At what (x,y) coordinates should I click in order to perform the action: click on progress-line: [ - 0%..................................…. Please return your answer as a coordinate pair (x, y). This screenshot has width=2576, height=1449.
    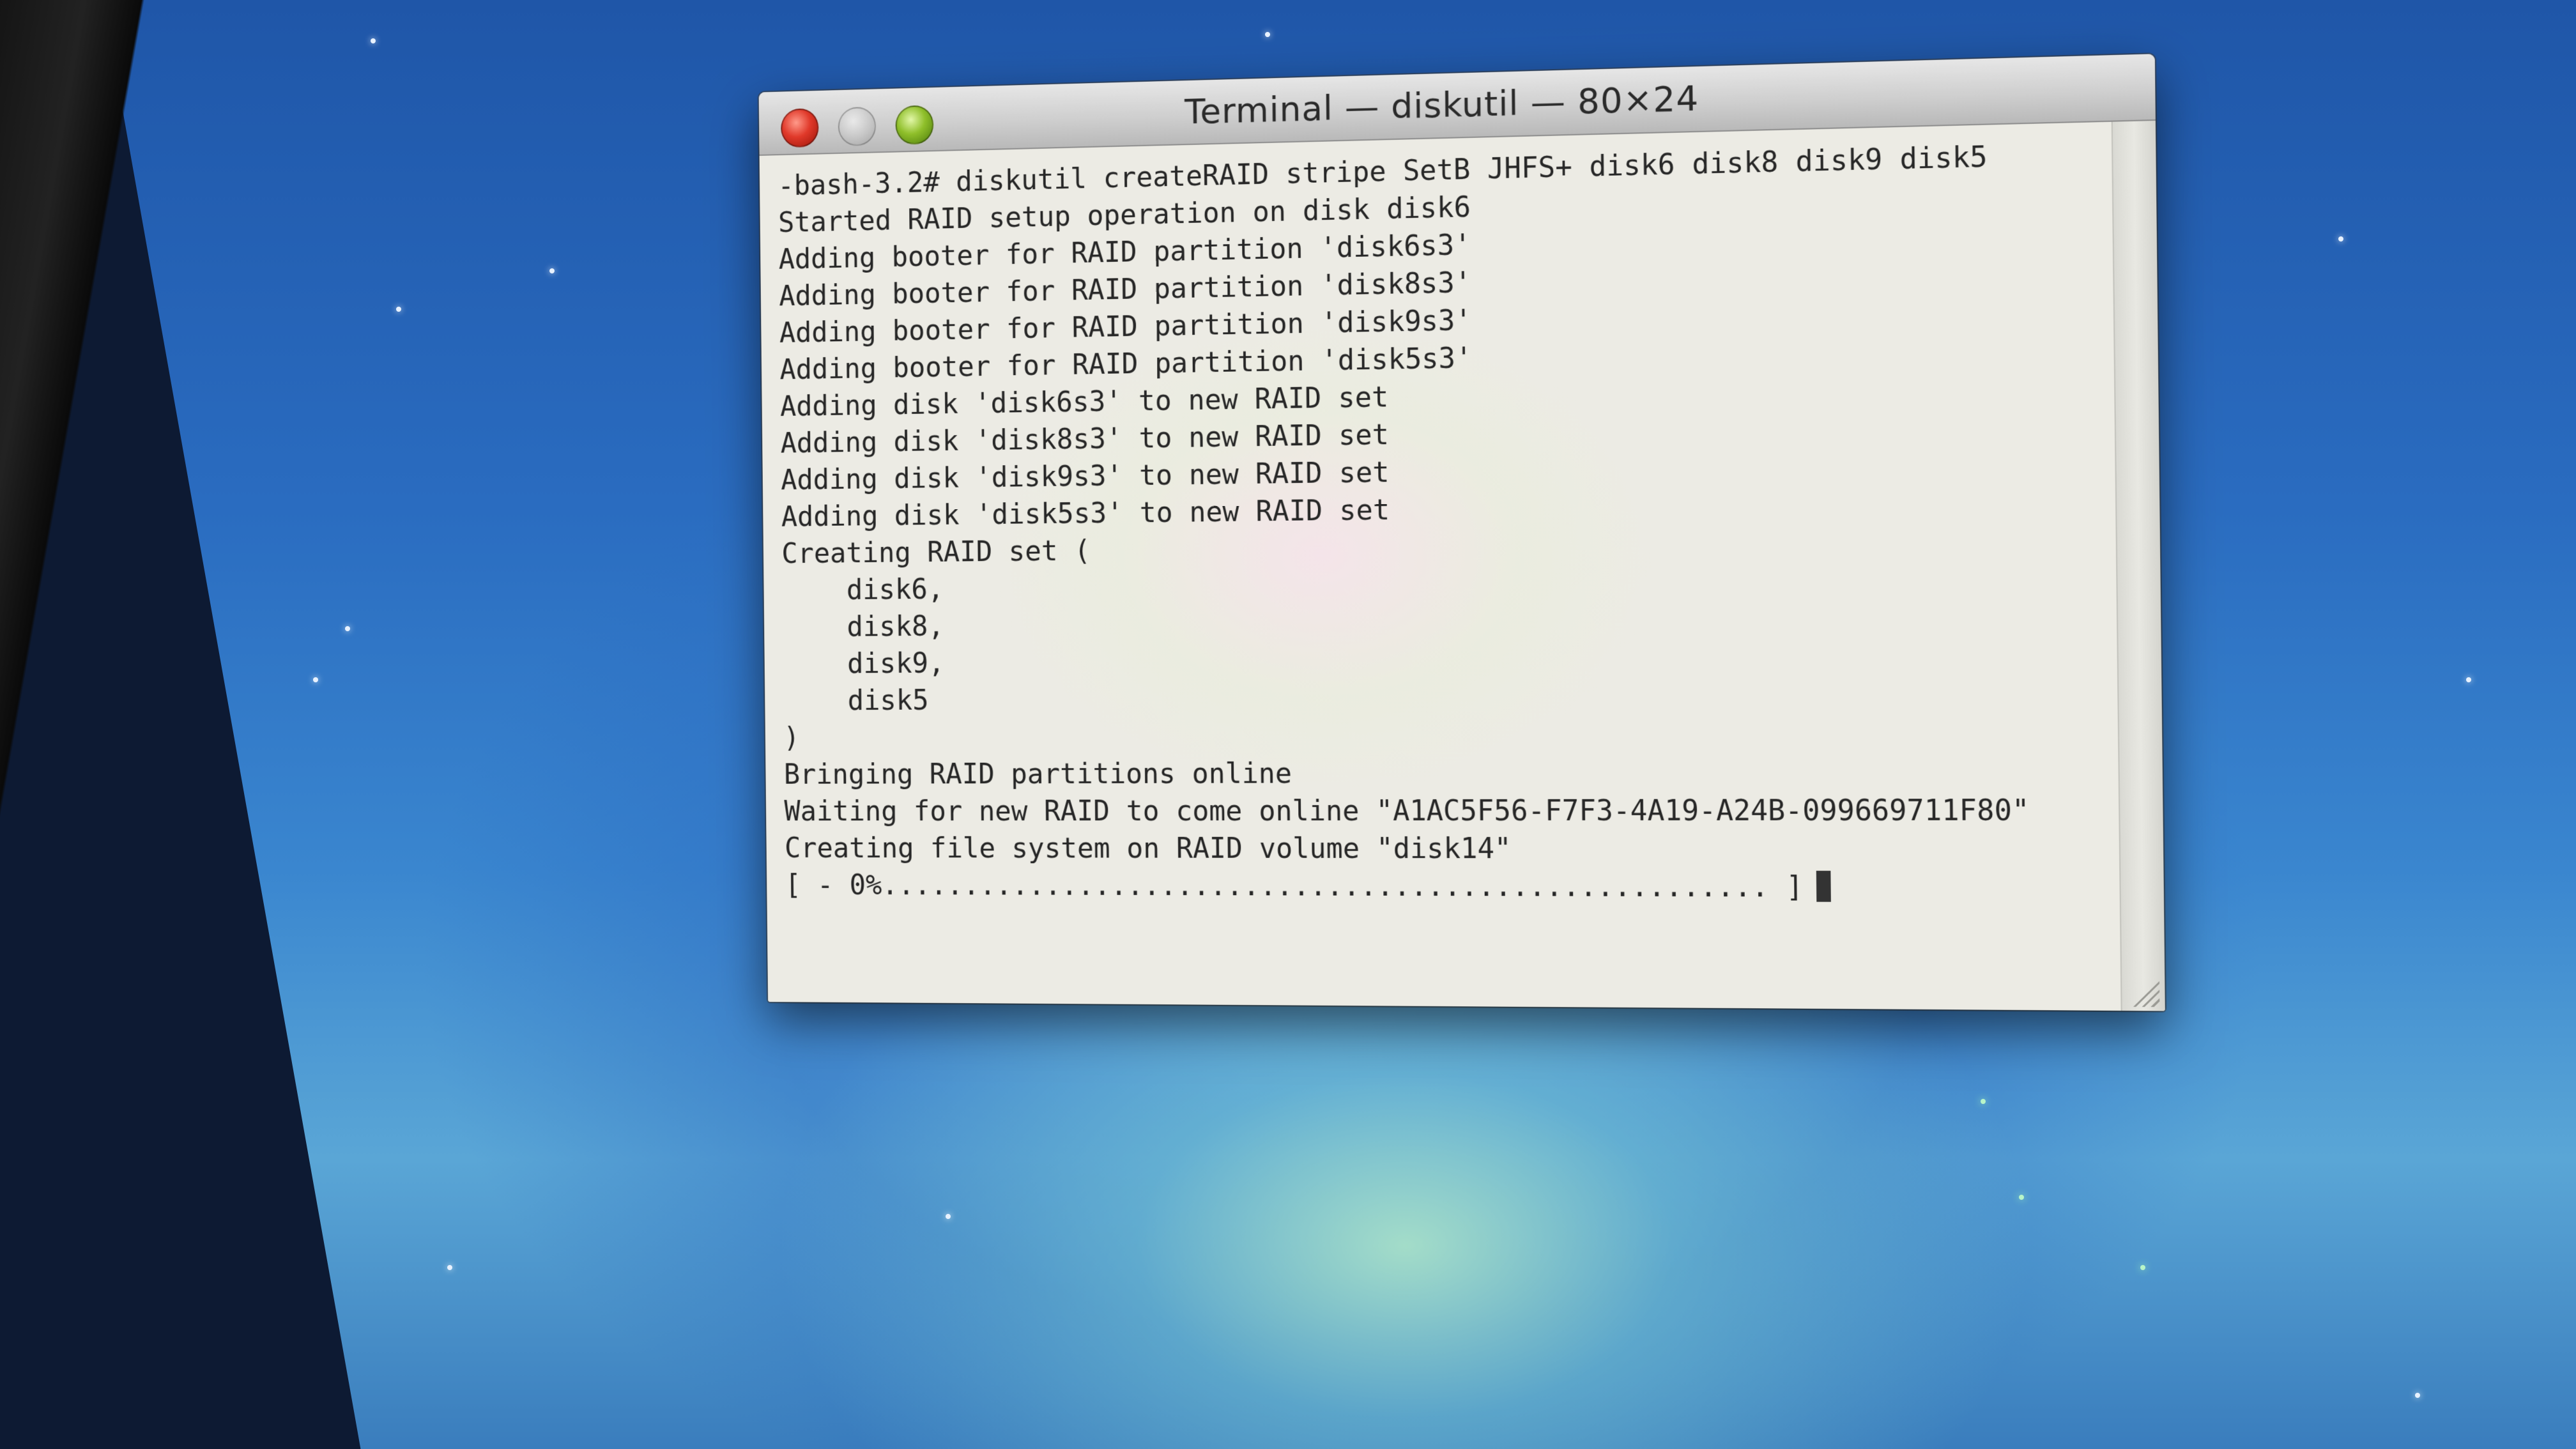
    Looking at the image, I should click on (1407, 887).